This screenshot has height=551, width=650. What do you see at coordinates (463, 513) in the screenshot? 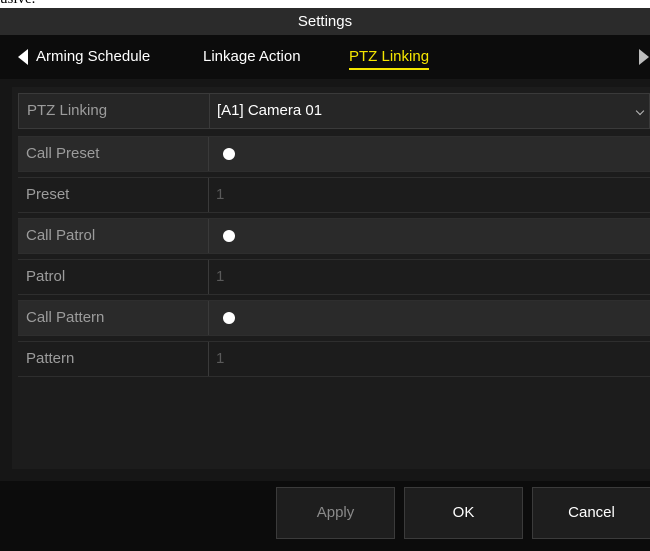
I see `ok-button: OK` at bounding box center [463, 513].